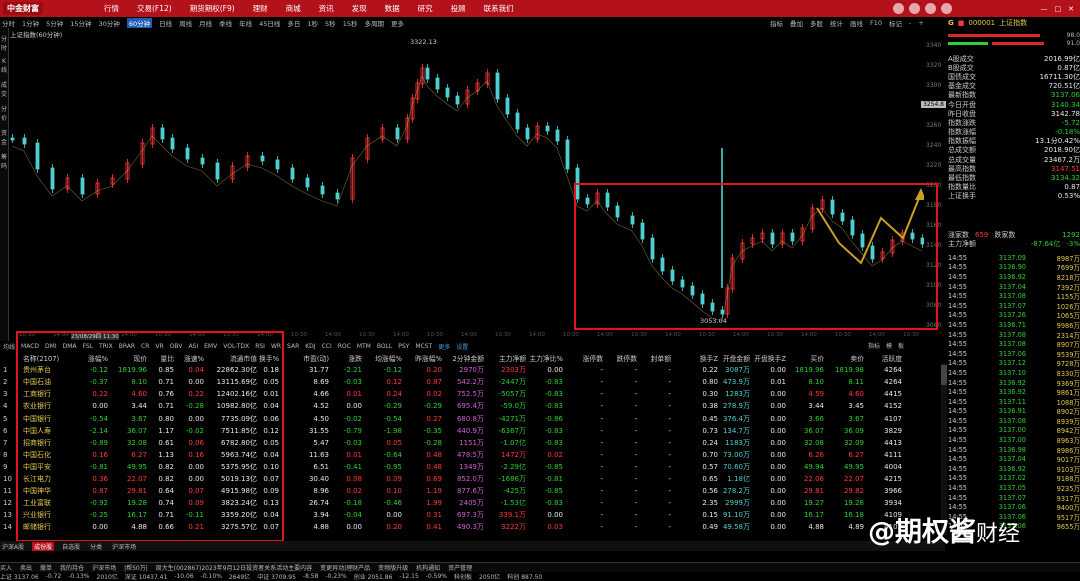 The image size is (1080, 581). I want to click on left-tab-2: 成交, so click(4, 89).